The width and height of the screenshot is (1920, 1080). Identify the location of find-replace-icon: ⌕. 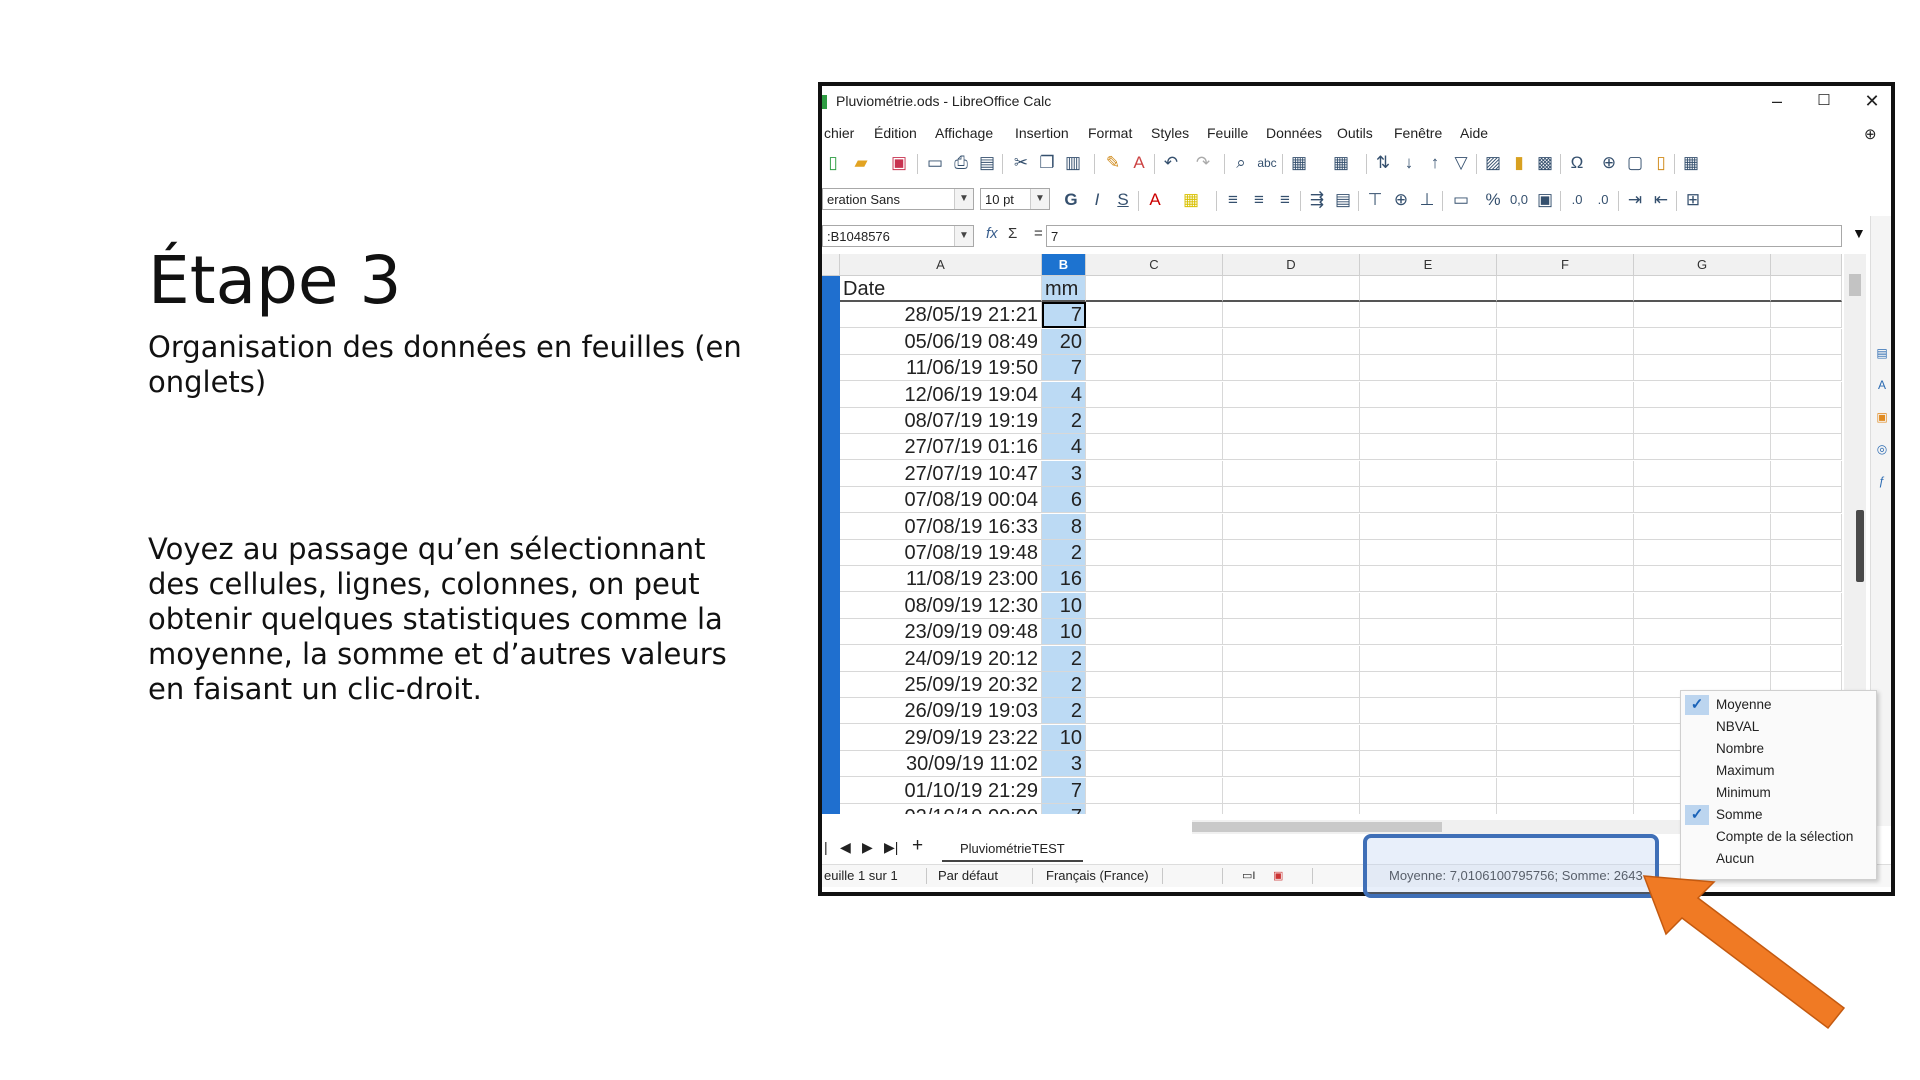
(1241, 163).